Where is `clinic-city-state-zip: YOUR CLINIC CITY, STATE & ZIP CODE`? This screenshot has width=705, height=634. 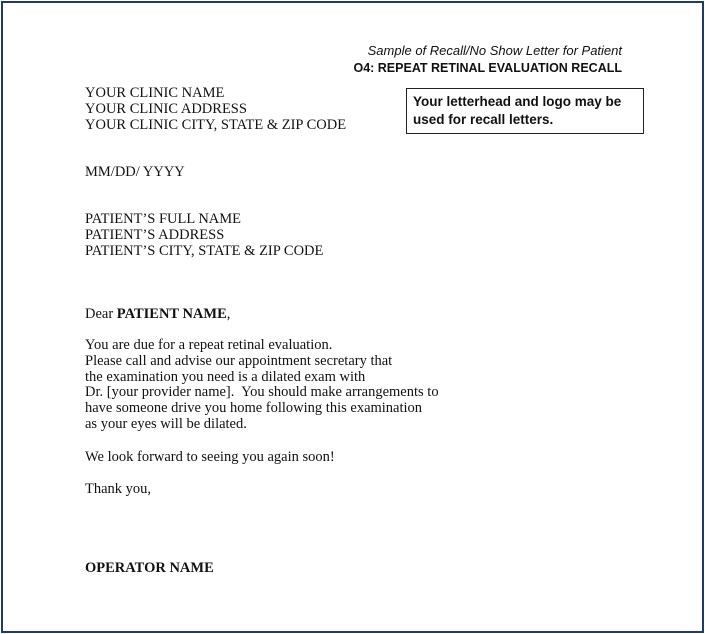
clinic-city-state-zip: YOUR CLINIC CITY, STATE & ZIP CODE is located at coordinates (216, 125).